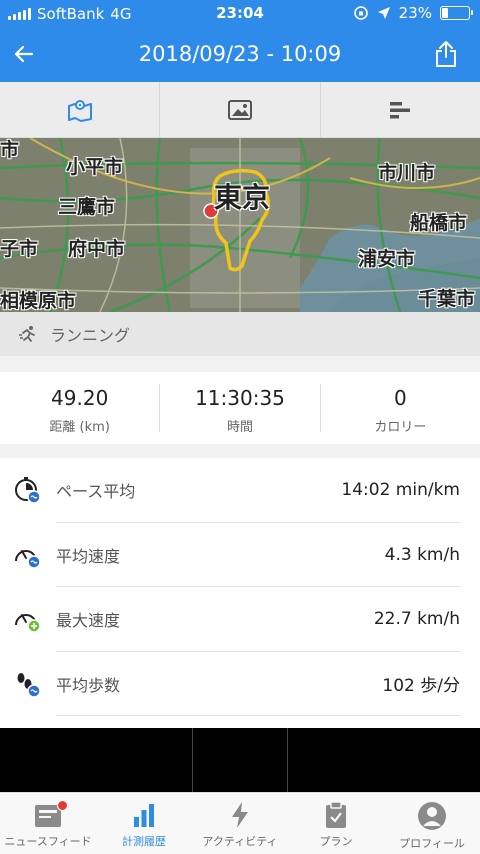 This screenshot has height=854, width=480. Describe the element at coordinates (242, 197) in the screenshot. I see `map-label: 東京` at that location.